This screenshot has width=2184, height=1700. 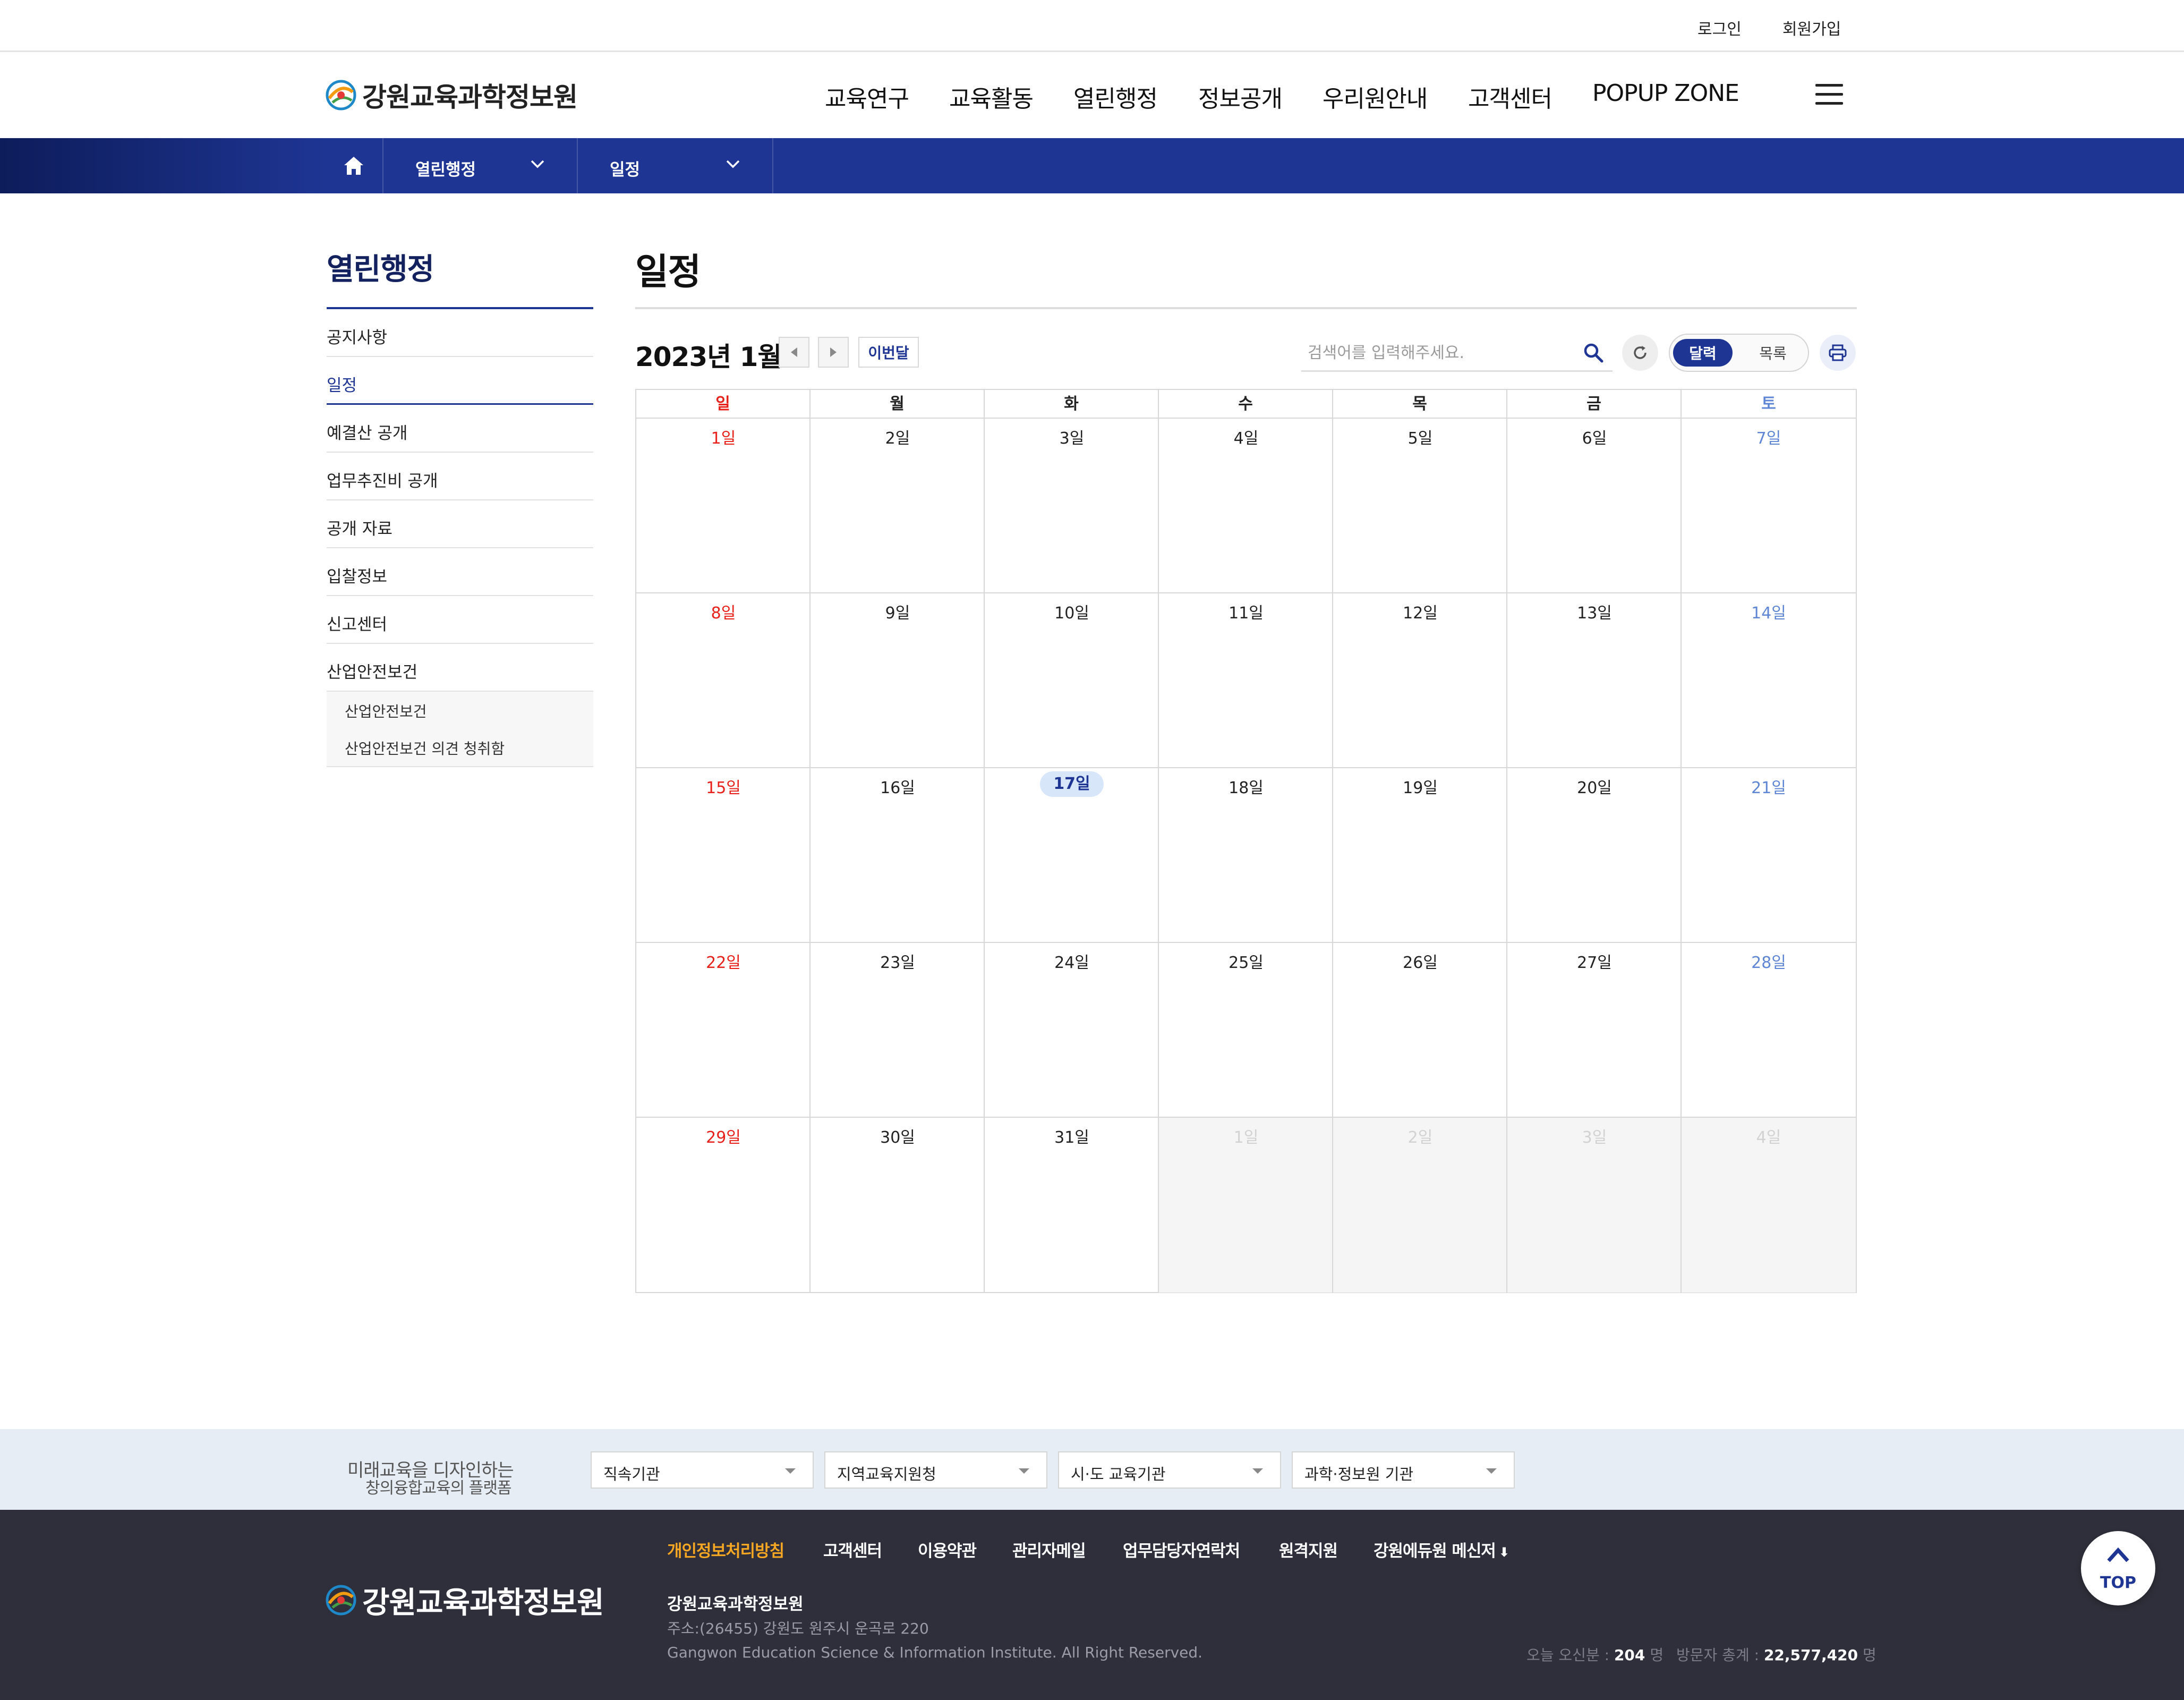 What do you see at coordinates (460, 668) in the screenshot?
I see `sidebar-item-safety: 산업안전보건` at bounding box center [460, 668].